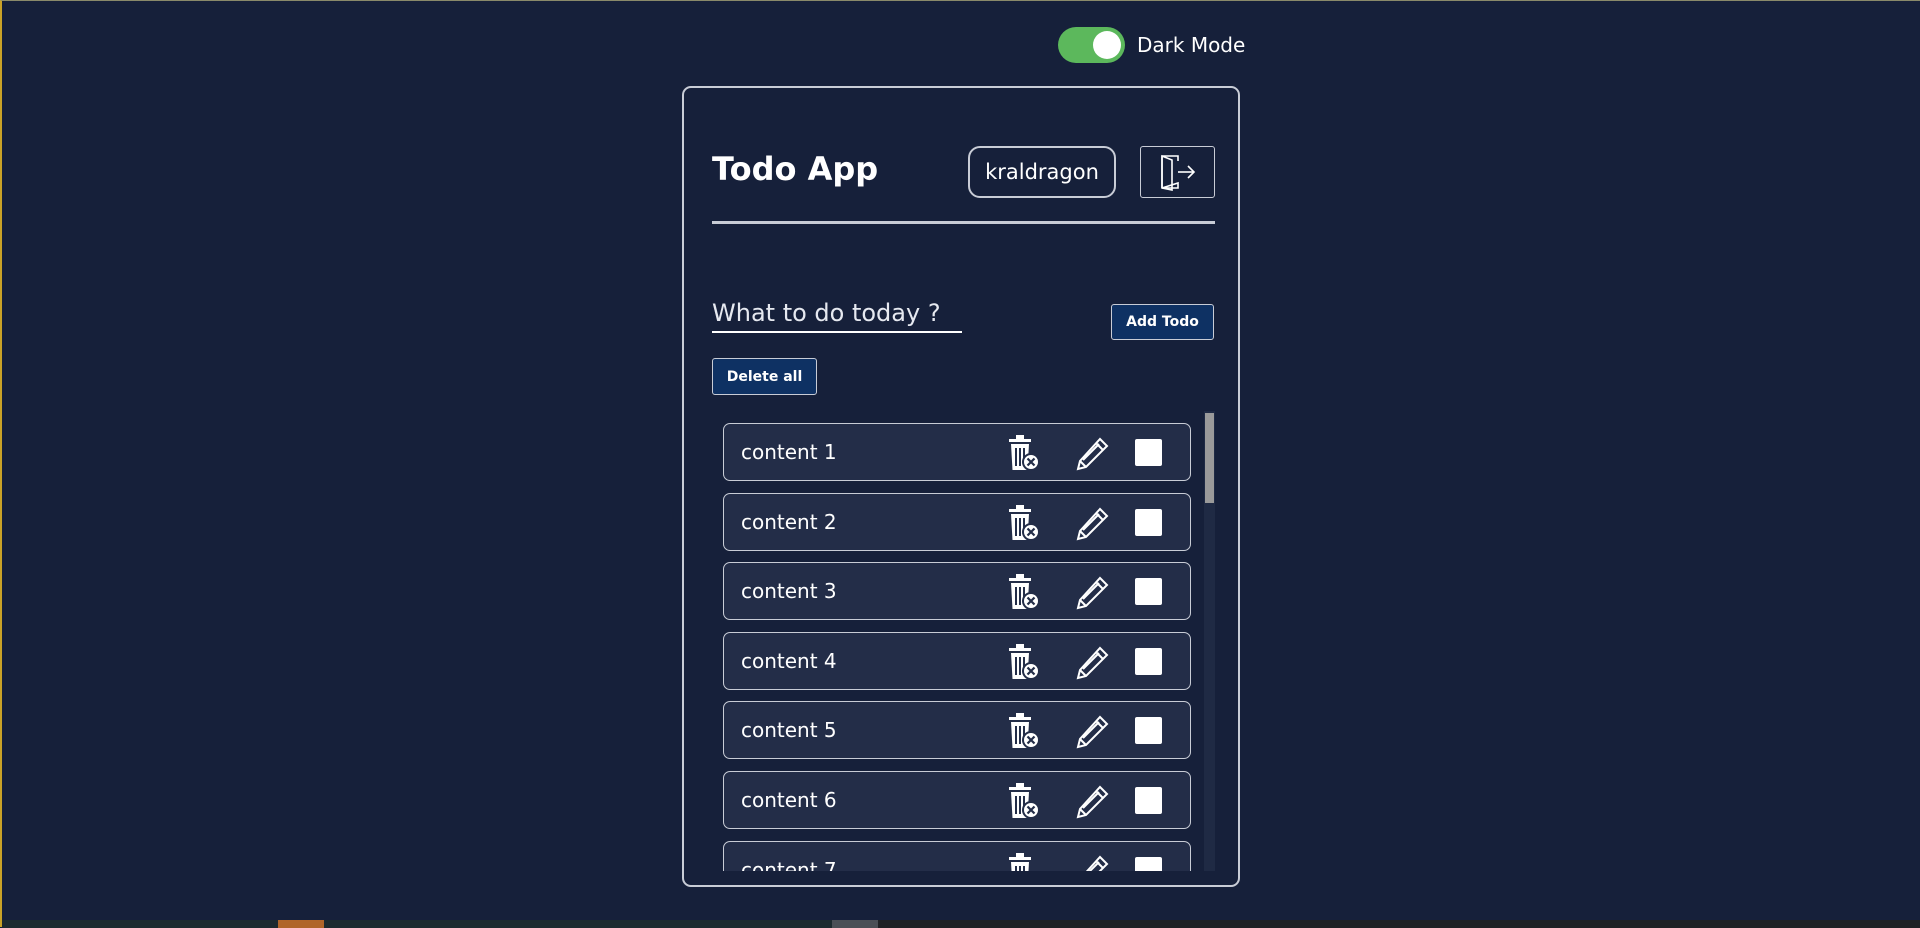  Describe the element at coordinates (957, 800) in the screenshot. I see `todo-item: content 6` at that location.